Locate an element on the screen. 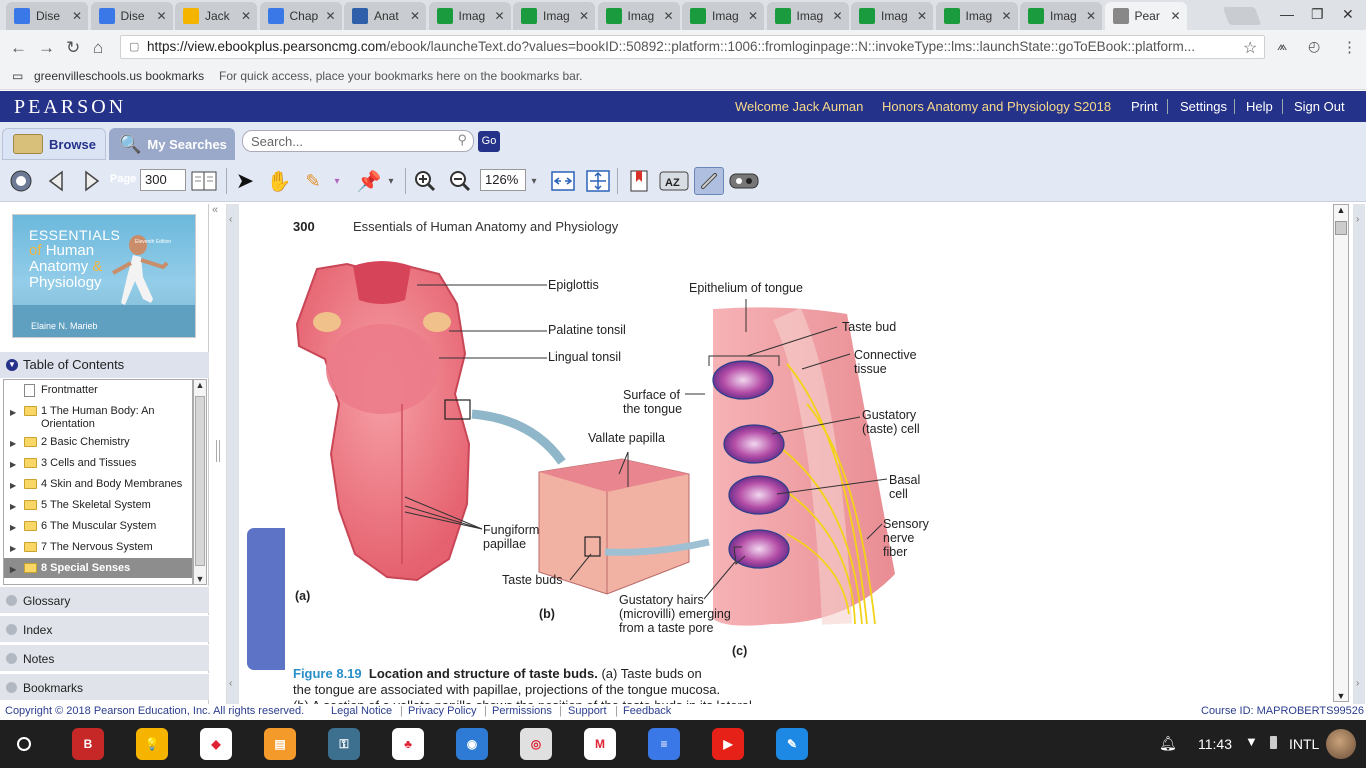 This screenshot has height=768, width=1366. new-tab-button is located at coordinates (1242, 16).